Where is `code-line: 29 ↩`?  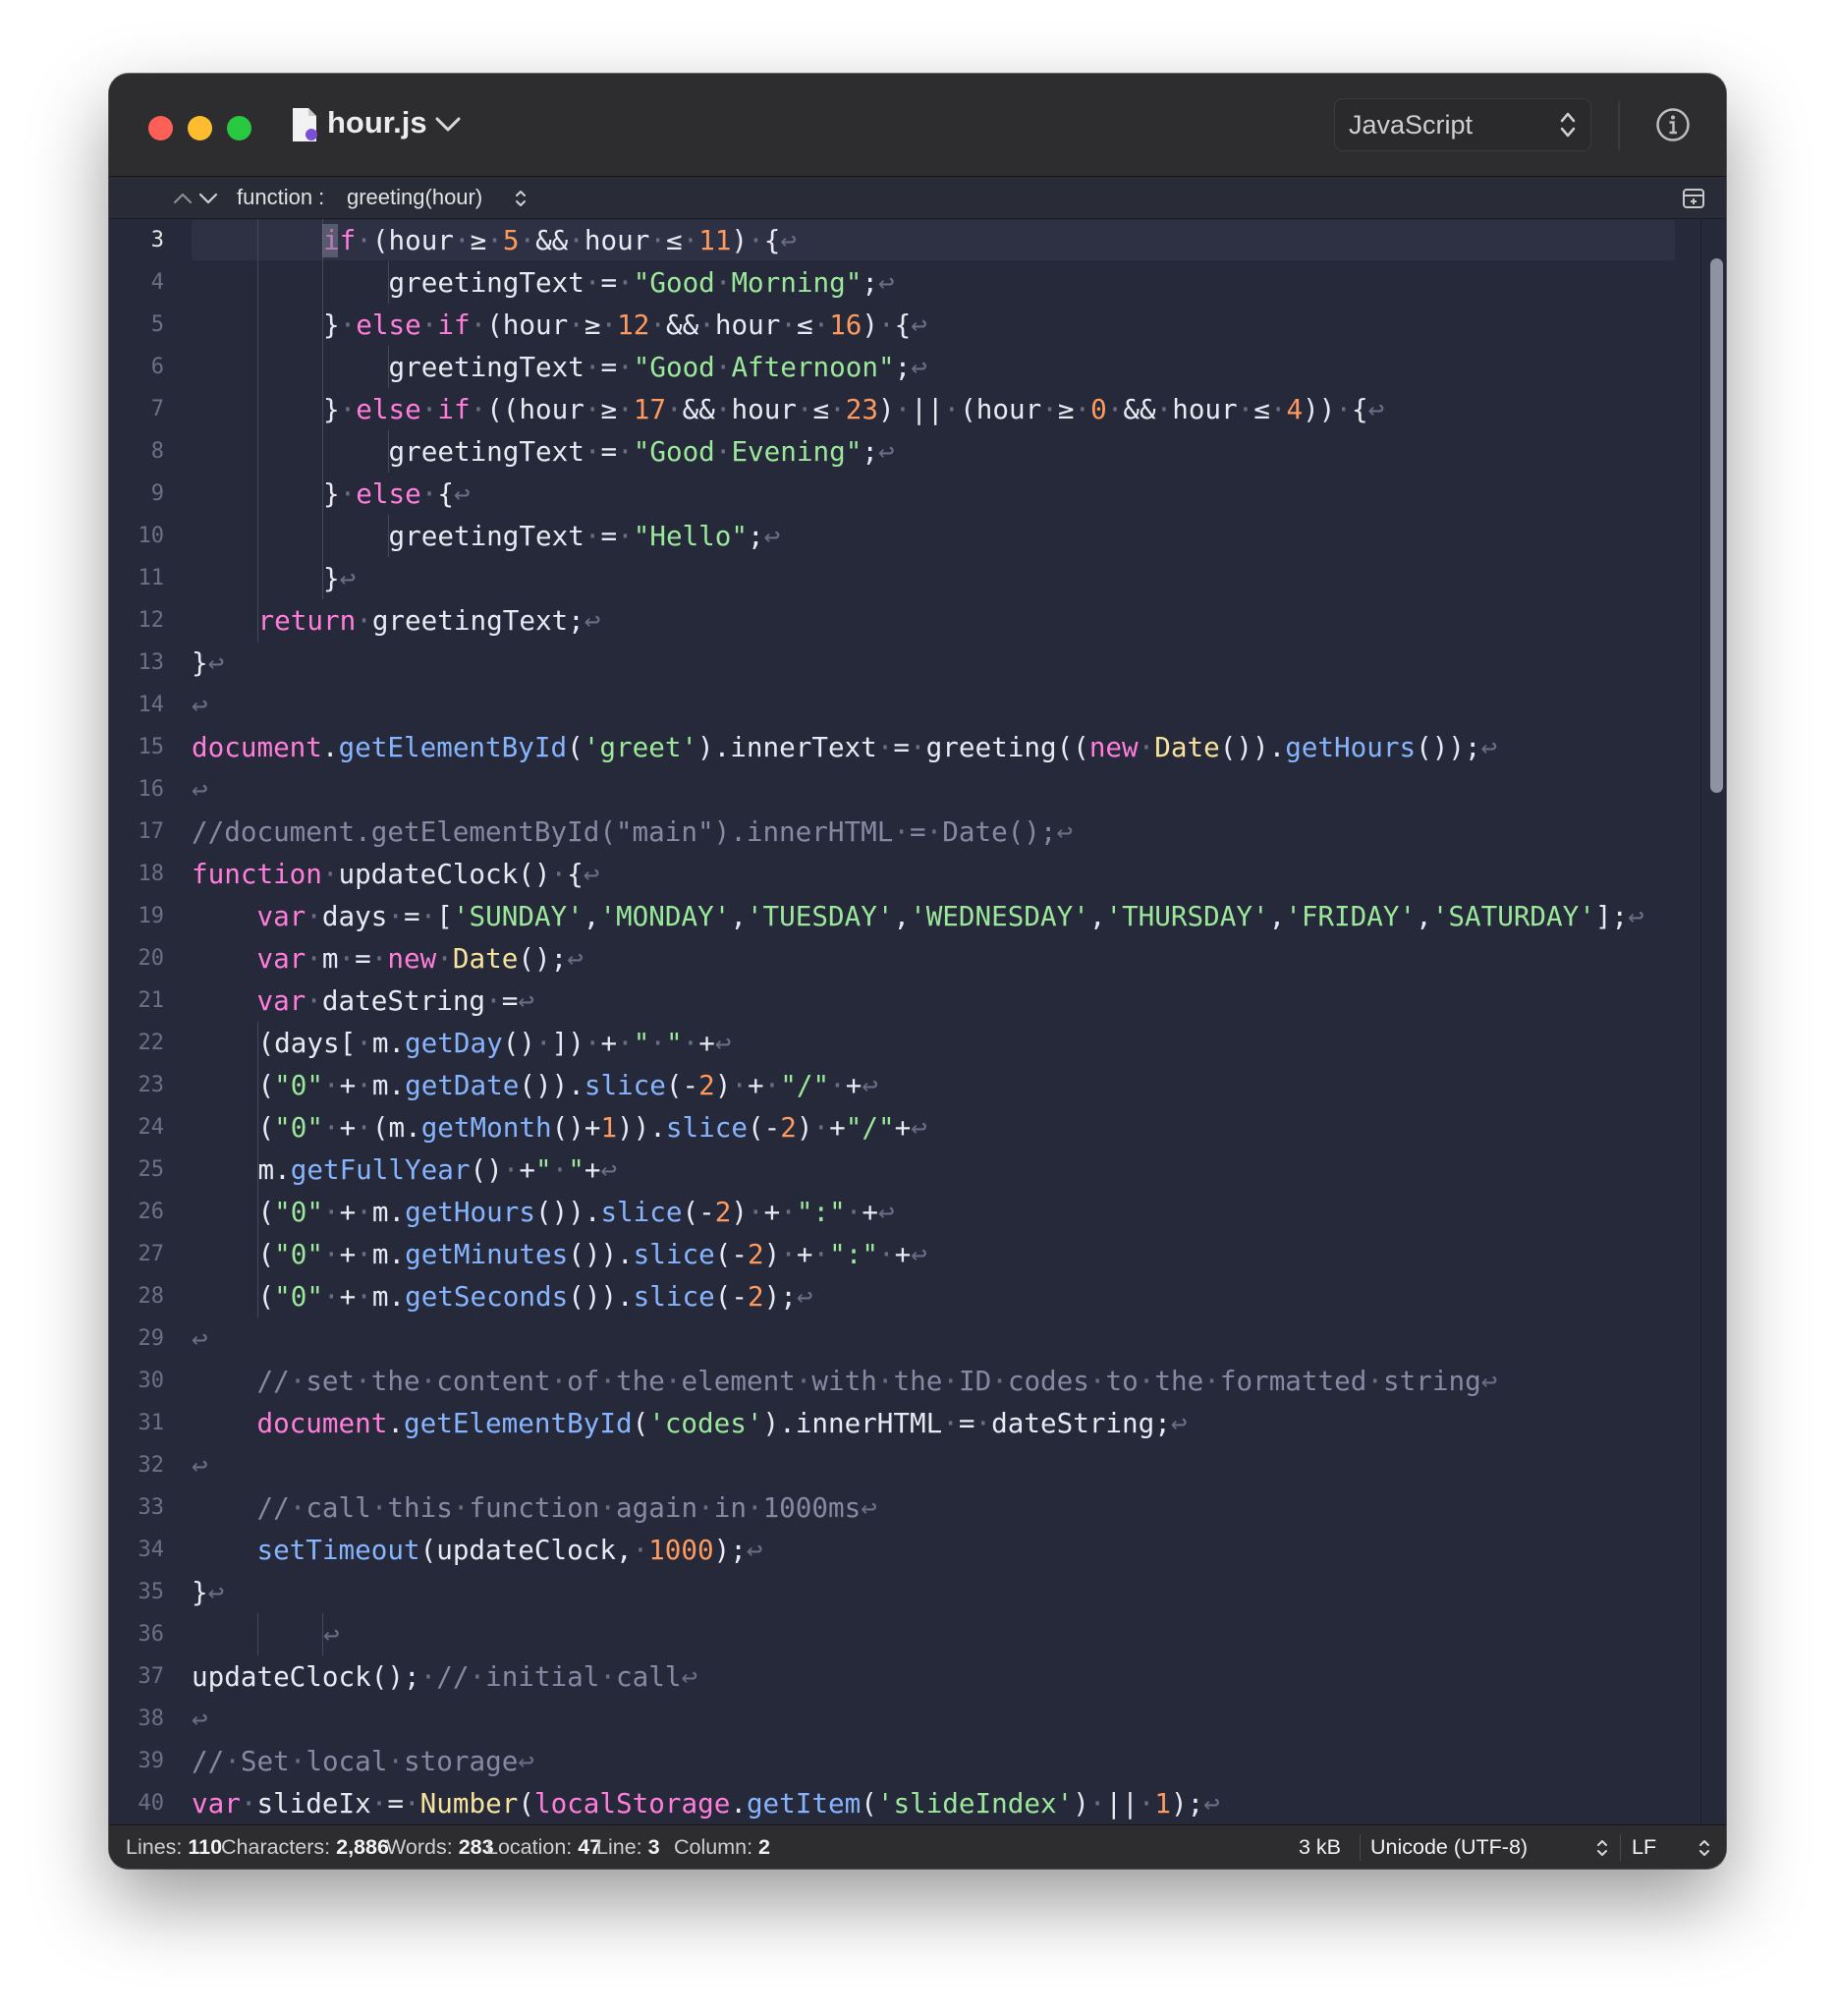
code-line: 29 ↩ is located at coordinates (904, 1338).